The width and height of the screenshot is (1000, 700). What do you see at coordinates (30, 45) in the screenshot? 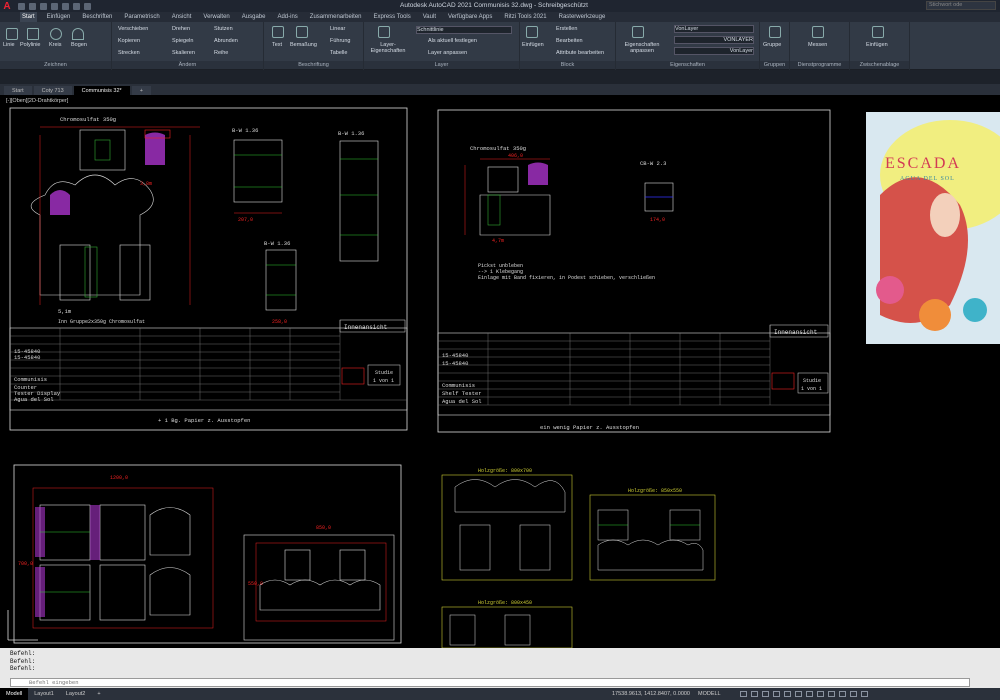
I see `tool-polylinie: Polylinie` at bounding box center [30, 45].